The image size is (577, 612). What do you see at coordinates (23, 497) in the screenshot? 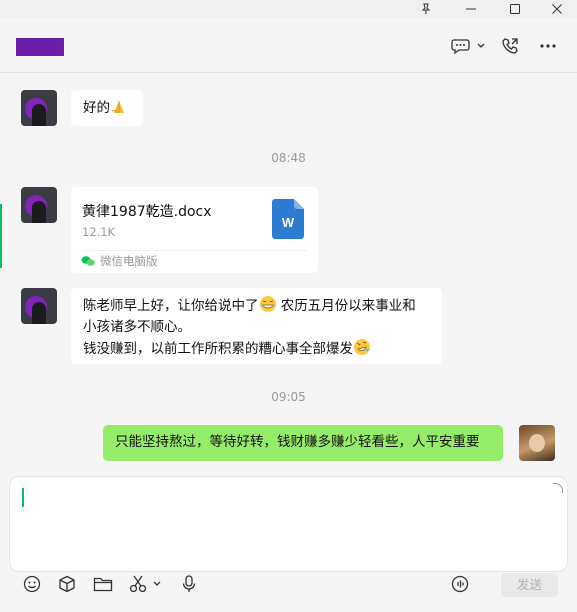
I see `text-caret` at bounding box center [23, 497].